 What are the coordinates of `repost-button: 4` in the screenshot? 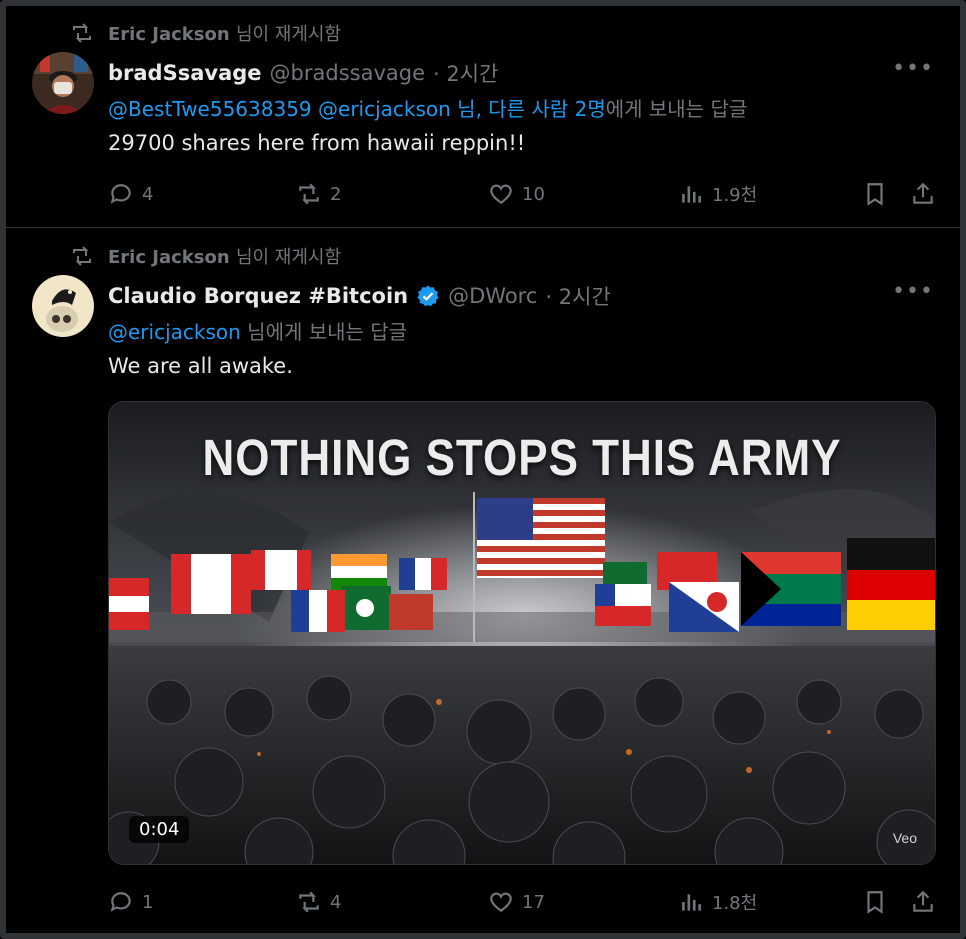 It's located at (318, 902).